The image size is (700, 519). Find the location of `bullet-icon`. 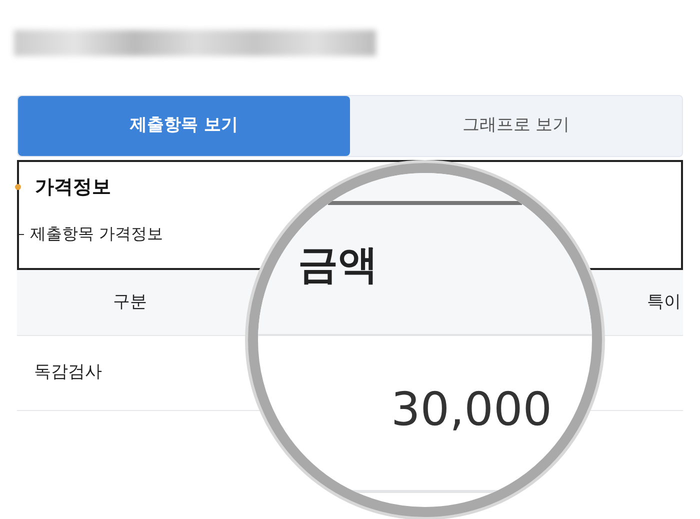

bullet-icon is located at coordinates (18, 187).